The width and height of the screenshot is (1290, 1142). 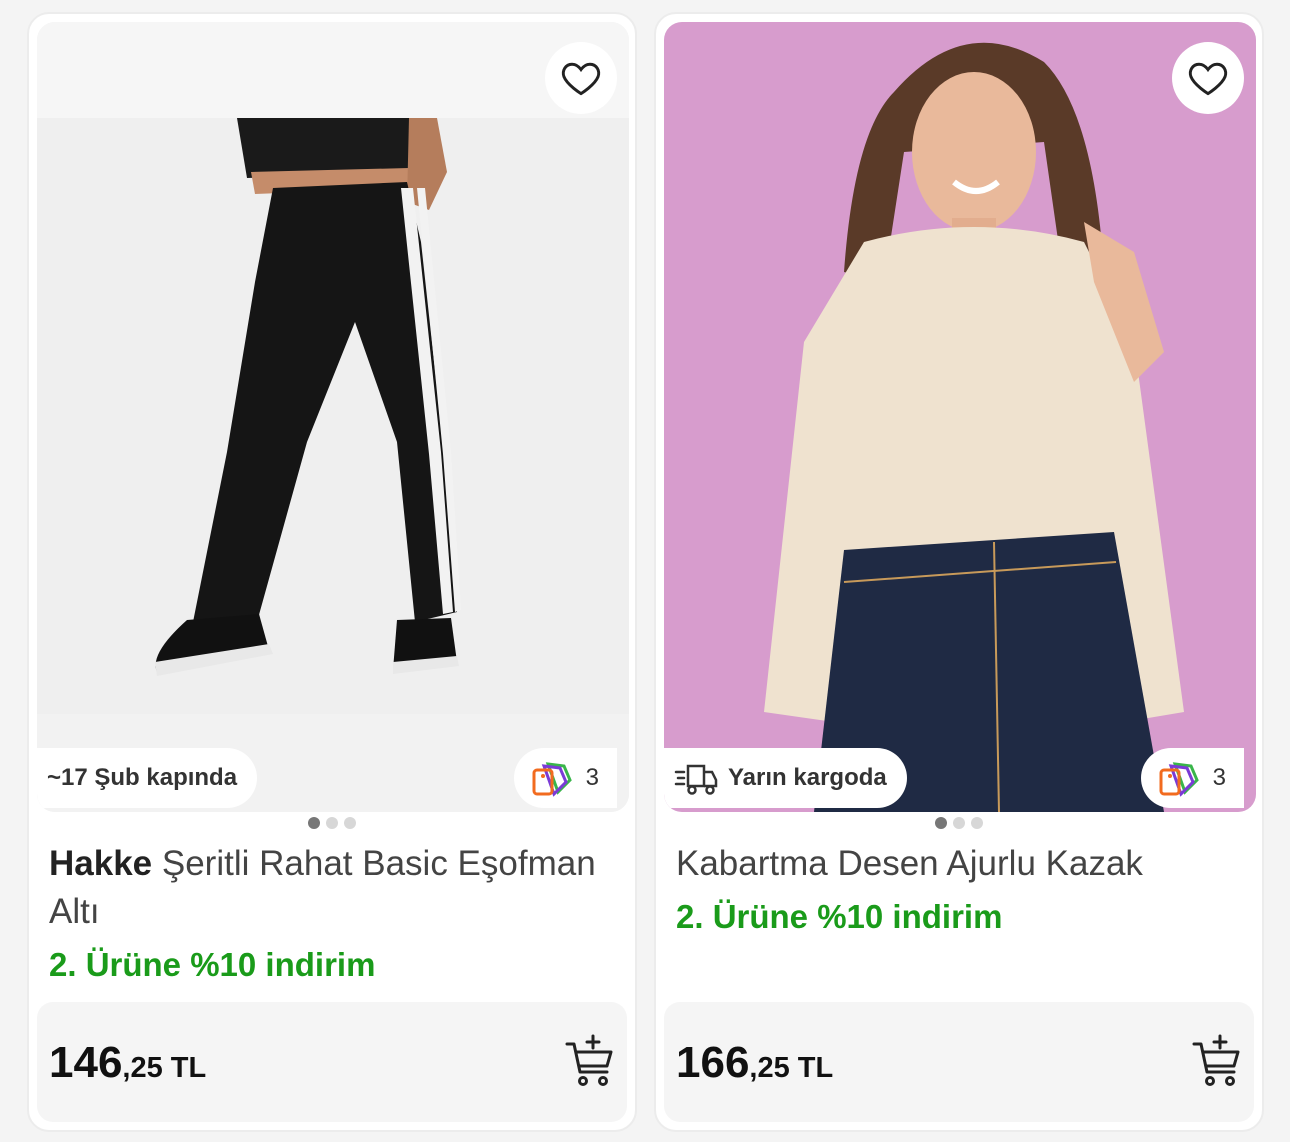 I want to click on delivery-badge: ~17 Şub kapında, so click(x=147, y=778).